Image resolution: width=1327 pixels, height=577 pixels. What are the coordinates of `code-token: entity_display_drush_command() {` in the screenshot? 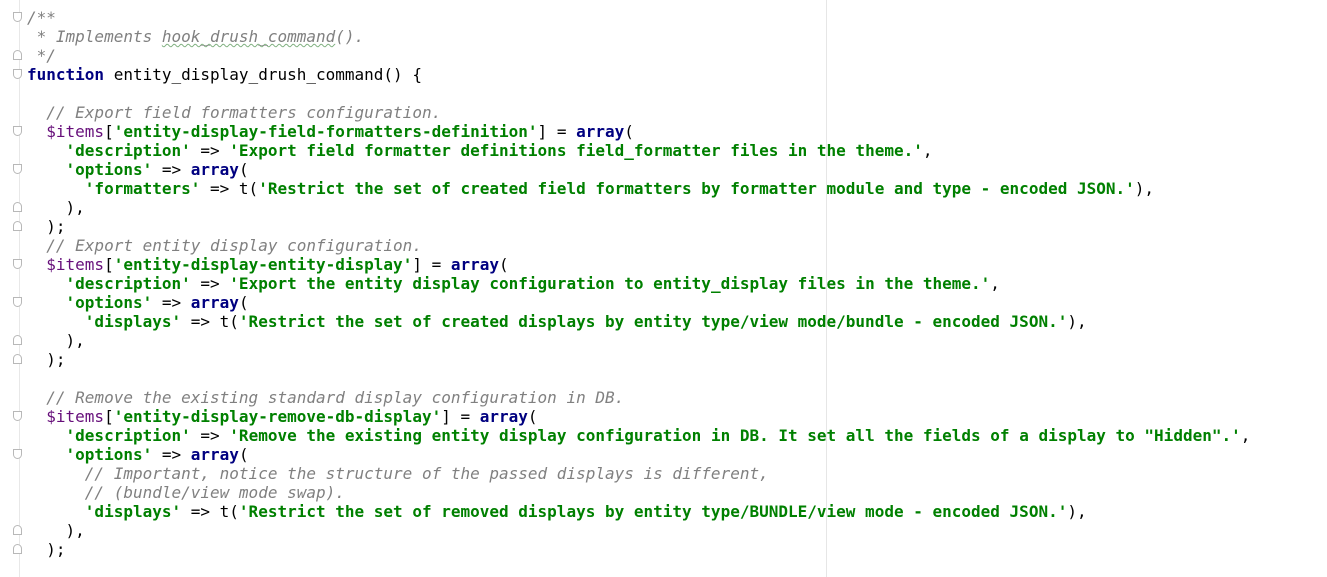 It's located at (263, 74).